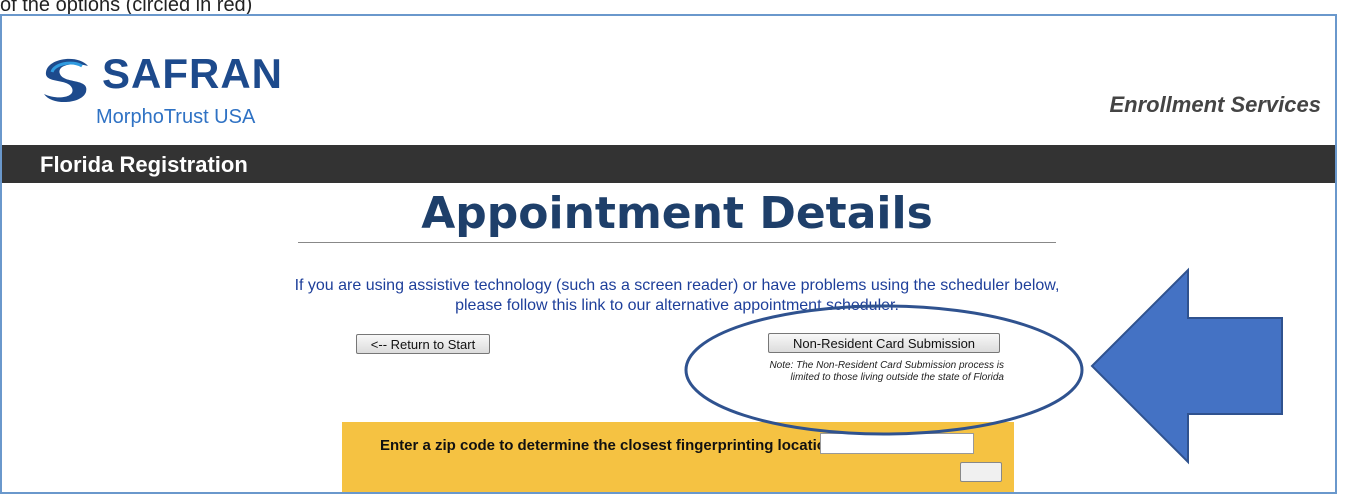 The width and height of the screenshot is (1353, 494). What do you see at coordinates (668, 164) in the screenshot?
I see `header-bar: Florida Registration` at bounding box center [668, 164].